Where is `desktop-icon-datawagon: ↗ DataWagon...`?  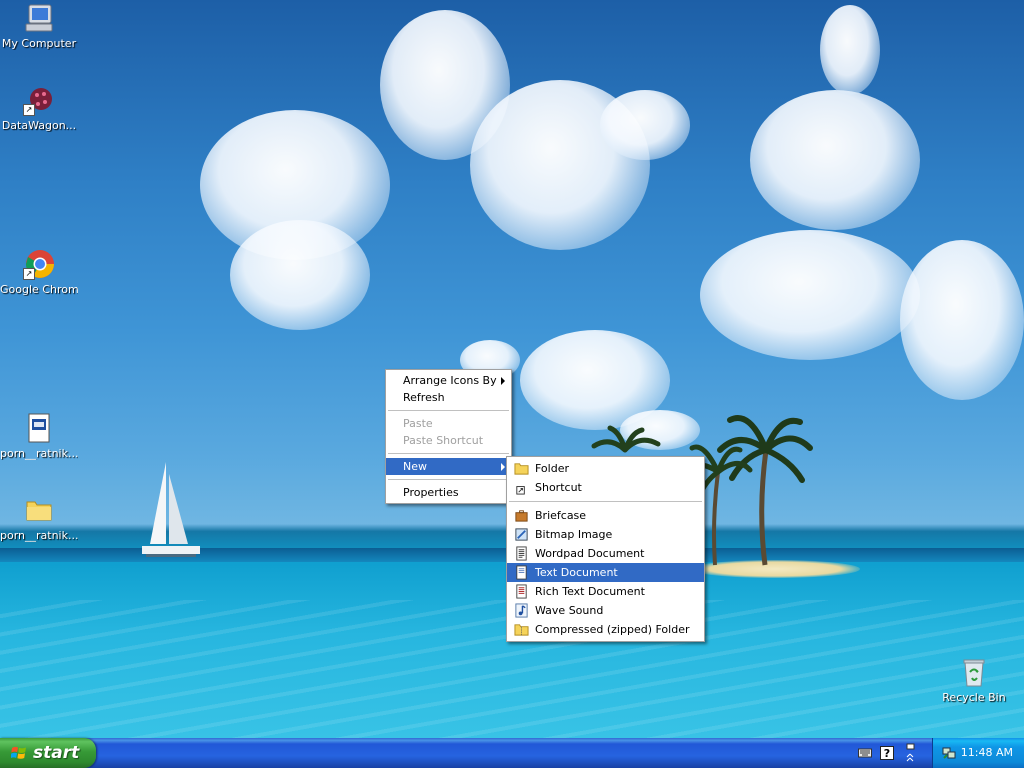 desktop-icon-datawagon: ↗ DataWagon... is located at coordinates (39, 108).